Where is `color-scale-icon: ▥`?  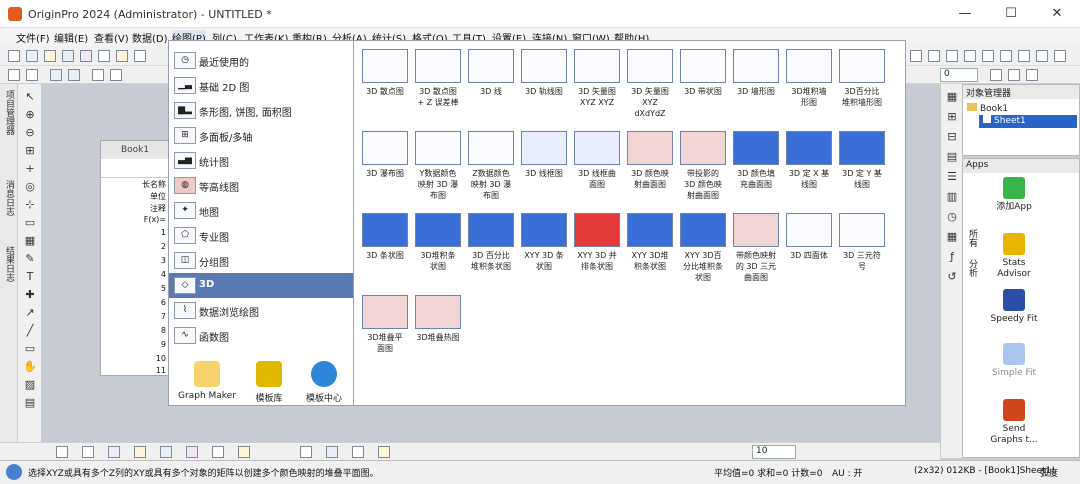 color-scale-icon: ▥ is located at coordinates (952, 197).